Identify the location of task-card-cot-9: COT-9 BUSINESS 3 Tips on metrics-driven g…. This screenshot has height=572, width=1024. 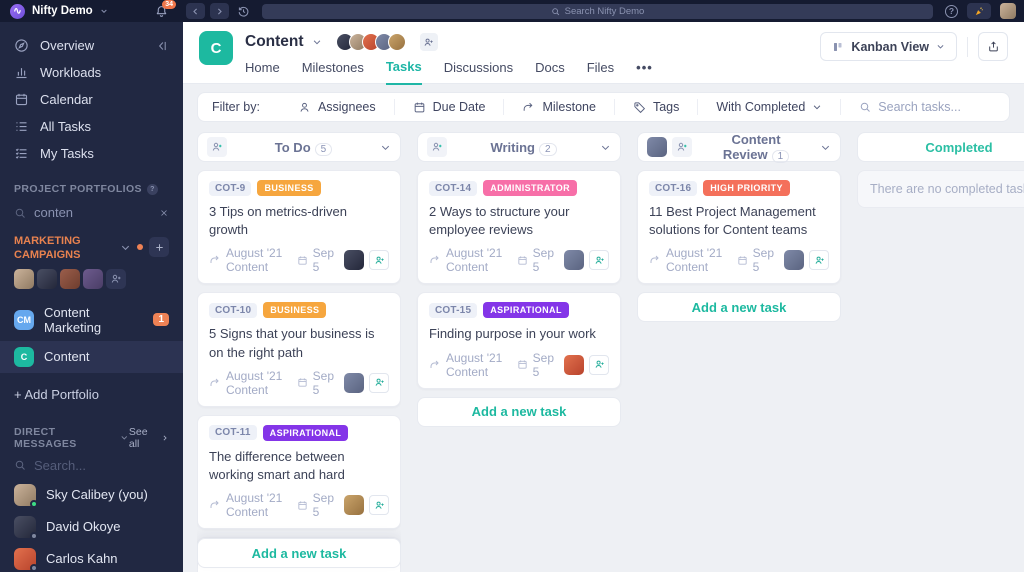
(299, 227).